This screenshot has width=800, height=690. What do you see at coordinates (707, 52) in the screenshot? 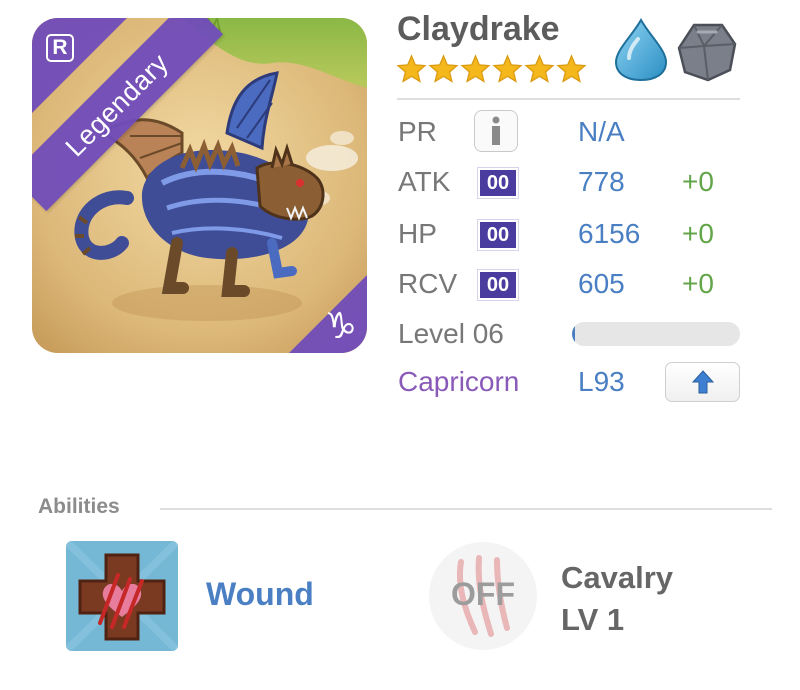
I see `earth-element-icon` at bounding box center [707, 52].